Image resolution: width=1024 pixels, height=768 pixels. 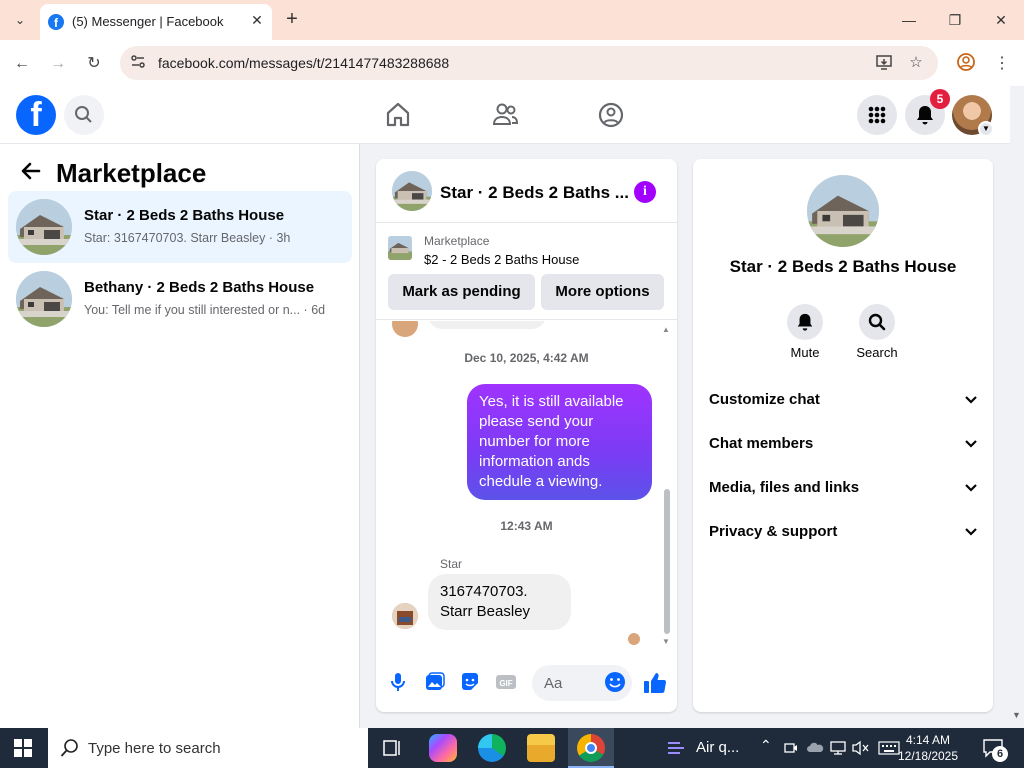 What do you see at coordinates (138, 63) in the screenshot?
I see `site-info-icon` at bounding box center [138, 63].